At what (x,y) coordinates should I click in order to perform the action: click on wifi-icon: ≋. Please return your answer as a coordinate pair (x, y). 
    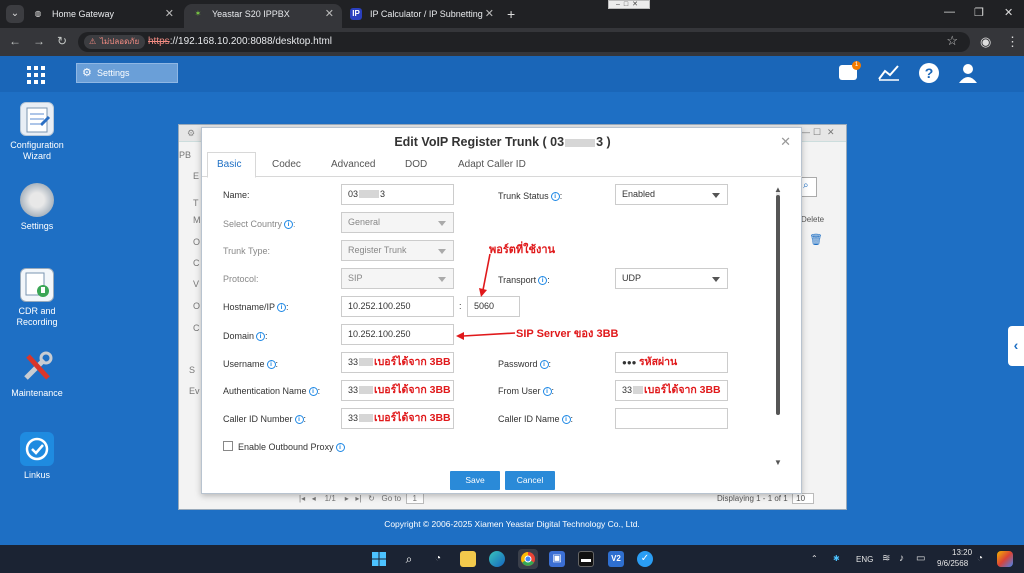
    Looking at the image, I should click on (886, 558).